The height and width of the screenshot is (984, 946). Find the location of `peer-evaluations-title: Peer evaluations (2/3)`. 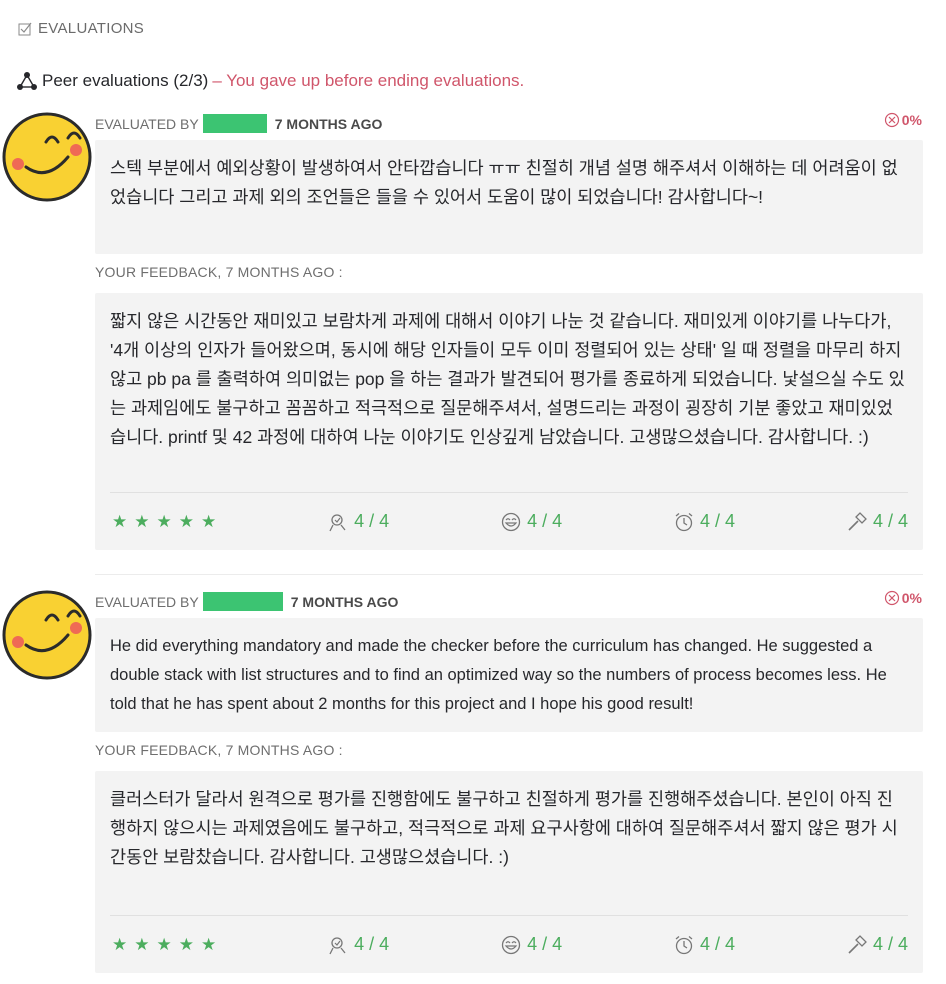

peer-evaluations-title: Peer evaluations (2/3) is located at coordinates (125, 80).